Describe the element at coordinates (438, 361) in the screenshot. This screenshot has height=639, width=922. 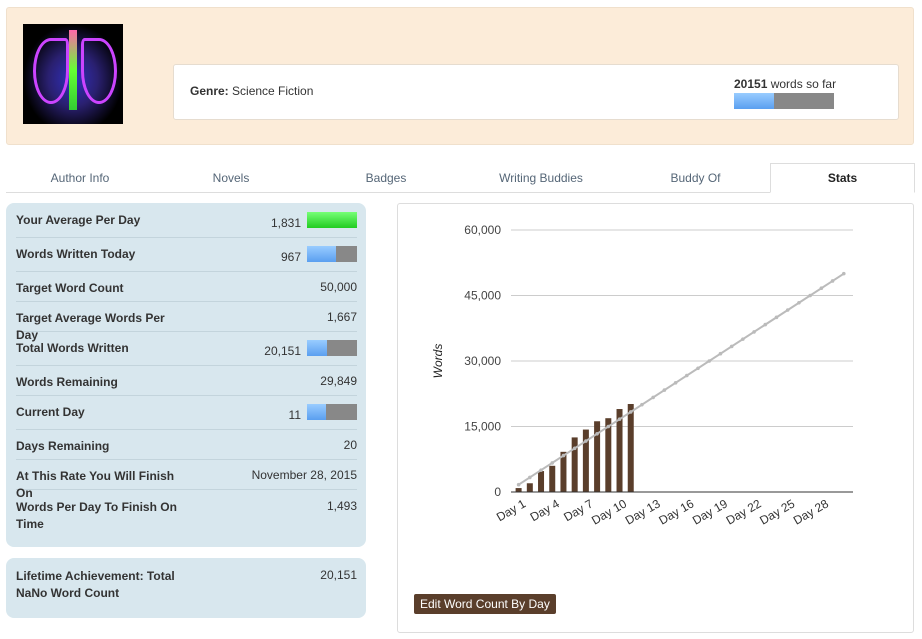
I see `y-axis-label: Words` at that location.